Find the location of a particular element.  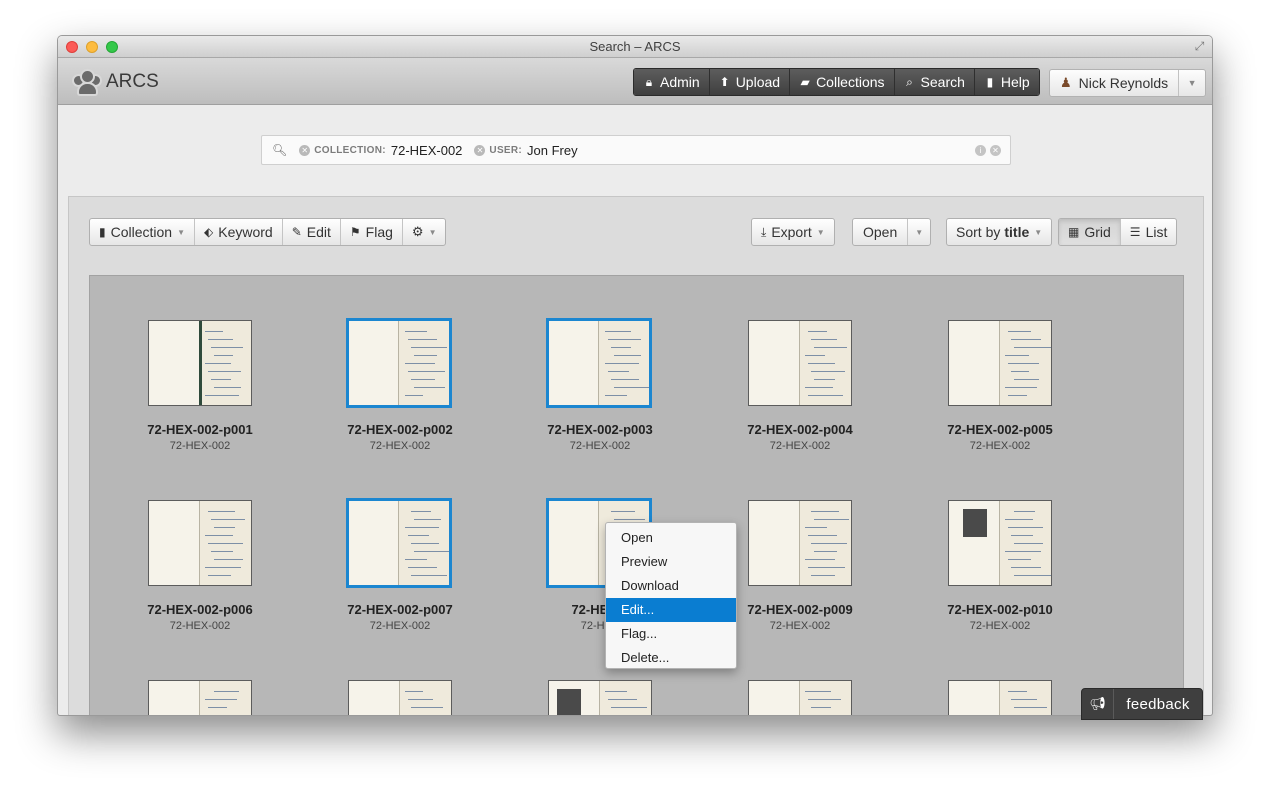

nav-collections-button: ▰ Collections is located at coordinates (842, 82).